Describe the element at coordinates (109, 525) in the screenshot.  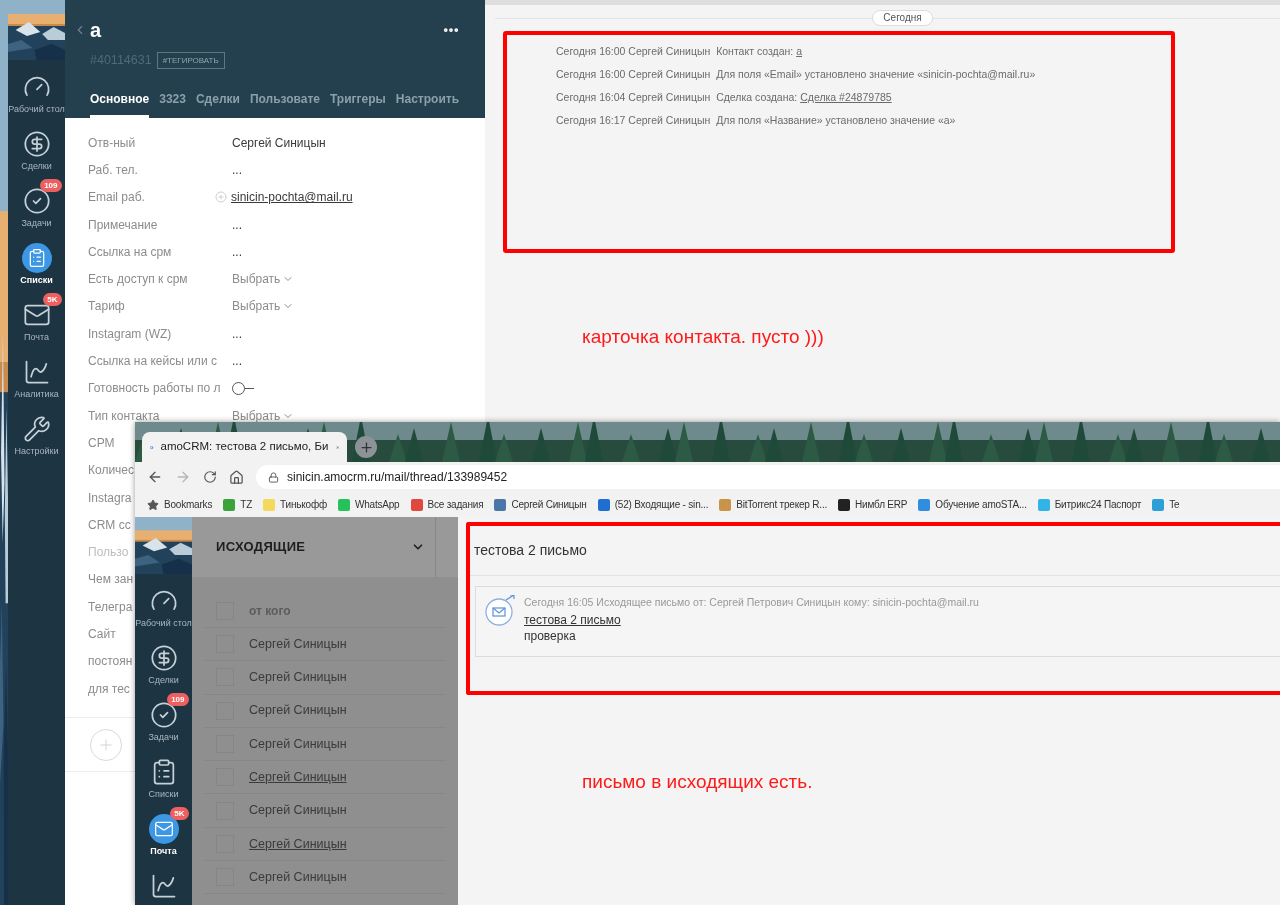
I see `field-label: CRM сс` at that location.